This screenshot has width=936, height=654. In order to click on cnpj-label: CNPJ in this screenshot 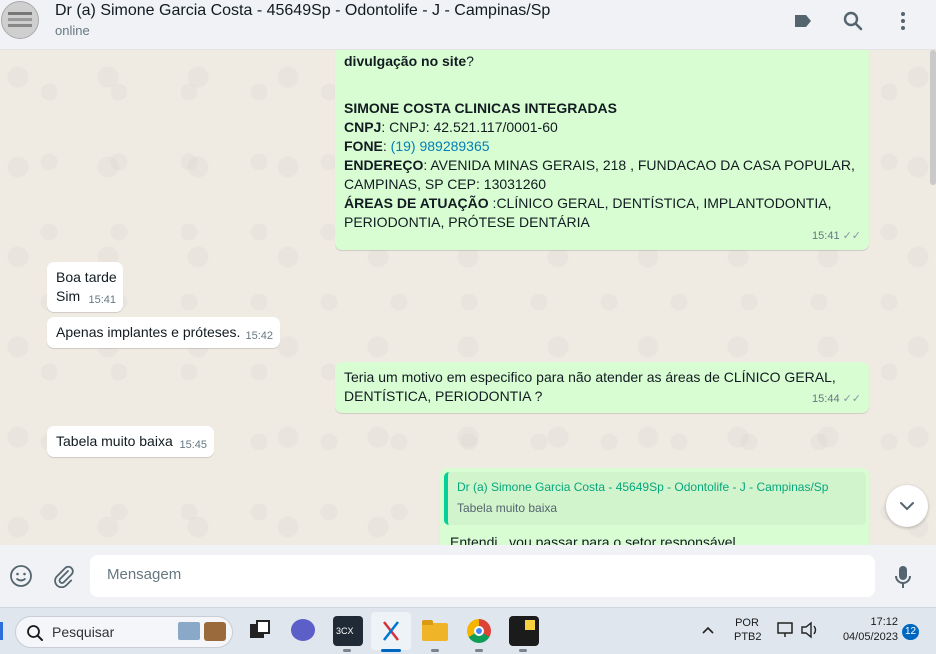, I will do `click(363, 127)`.